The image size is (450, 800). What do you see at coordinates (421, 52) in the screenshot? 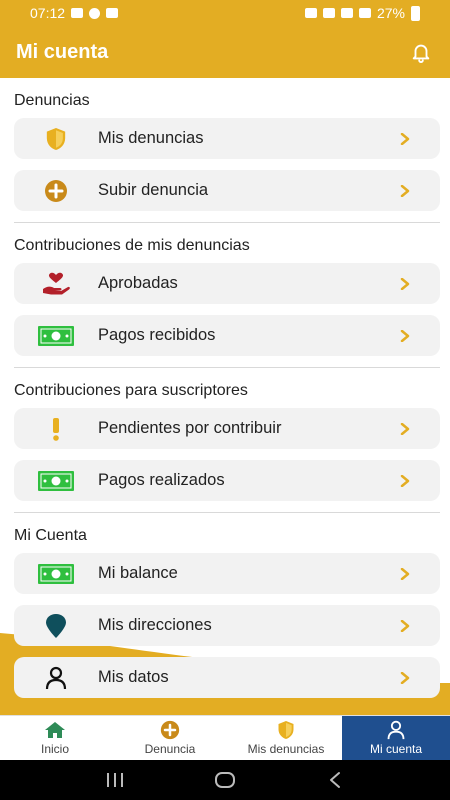
I see `bell-icon` at bounding box center [421, 52].